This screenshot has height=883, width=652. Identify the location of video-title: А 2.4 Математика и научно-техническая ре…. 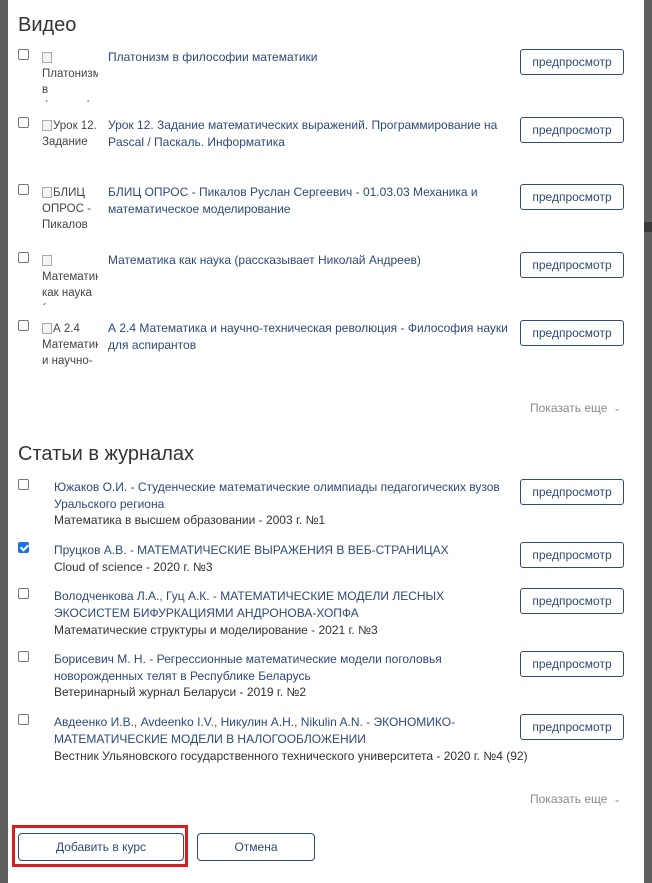
(310, 337).